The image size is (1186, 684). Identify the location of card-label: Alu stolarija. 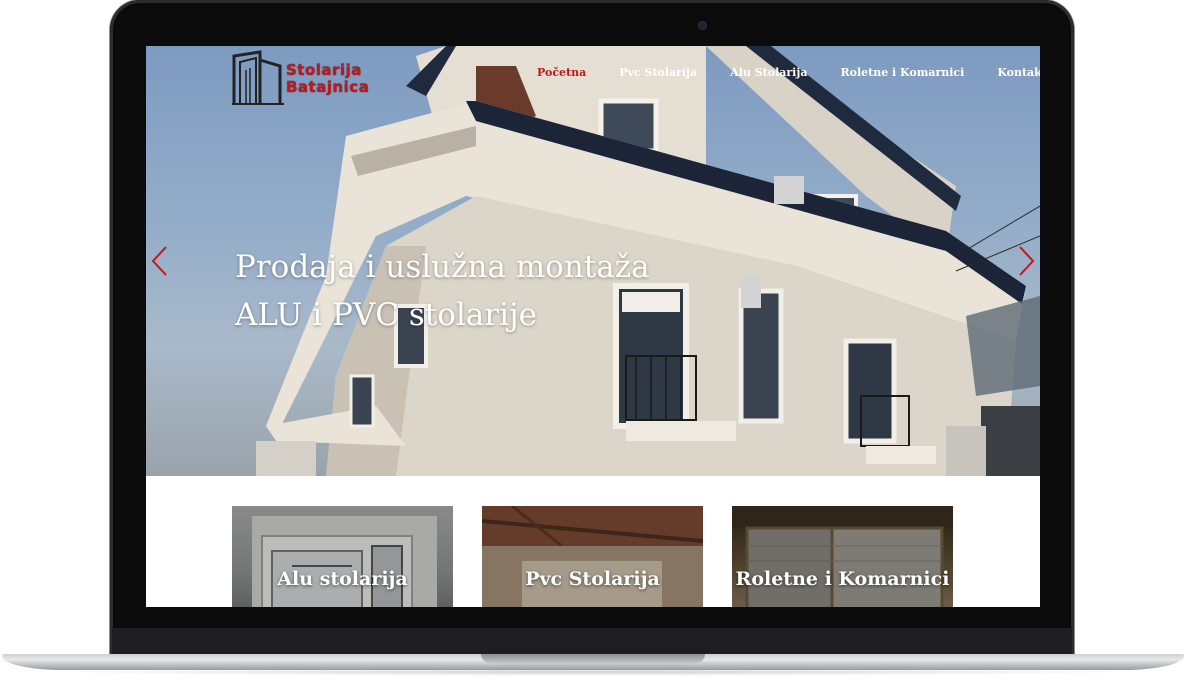
(342, 579).